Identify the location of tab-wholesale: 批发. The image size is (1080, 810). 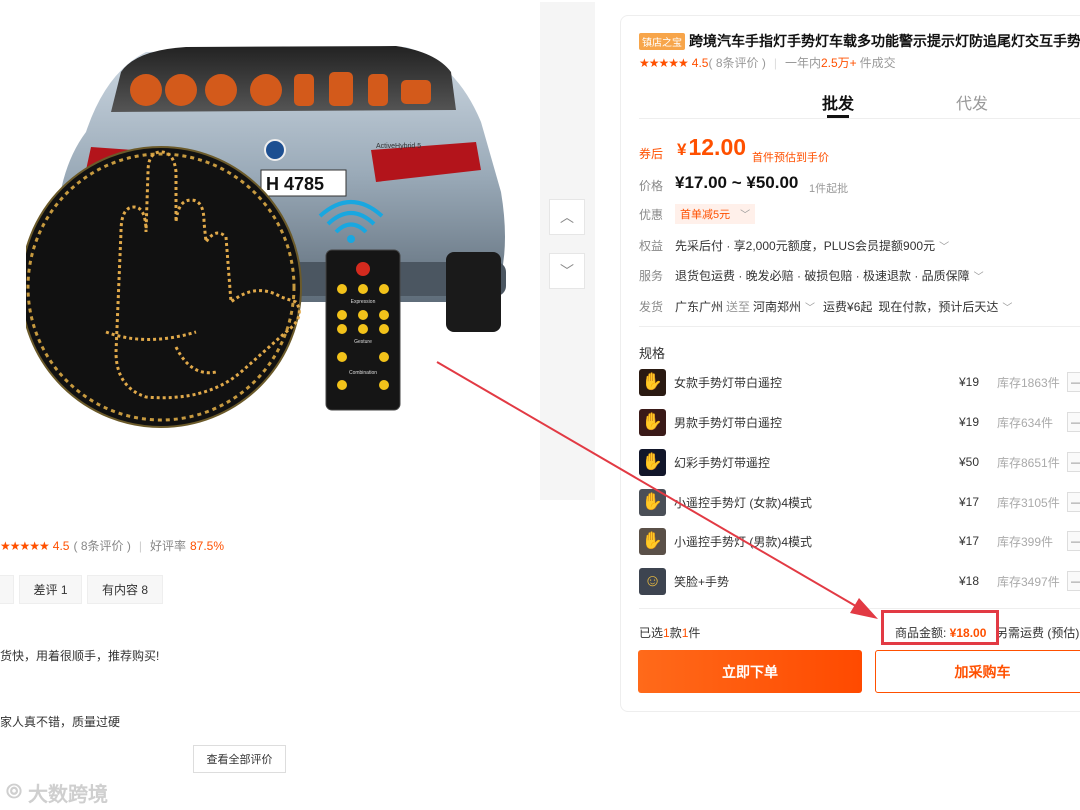
(838, 102).